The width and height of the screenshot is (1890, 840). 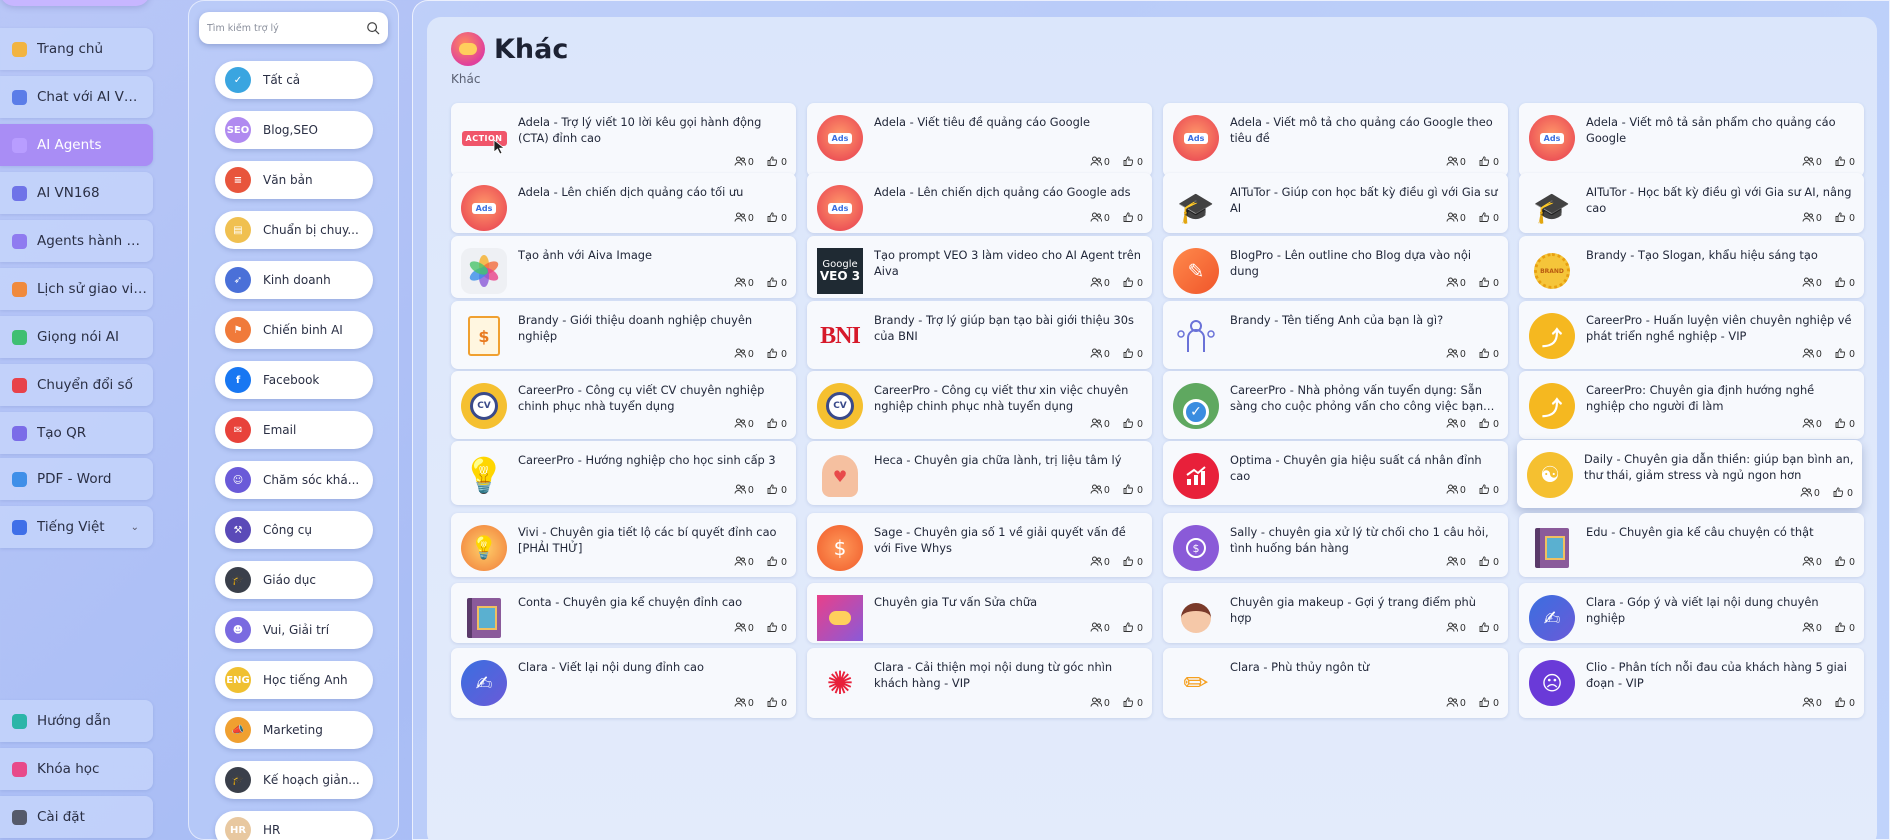 I want to click on nav-item-12: Khóa học, so click(x=76, y=769).